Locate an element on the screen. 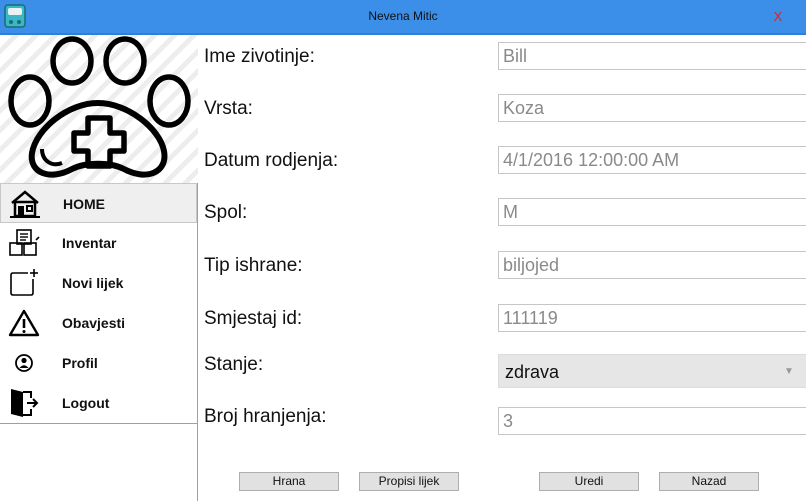 The height and width of the screenshot is (501, 806). label-spol: Spol: is located at coordinates (226, 212).